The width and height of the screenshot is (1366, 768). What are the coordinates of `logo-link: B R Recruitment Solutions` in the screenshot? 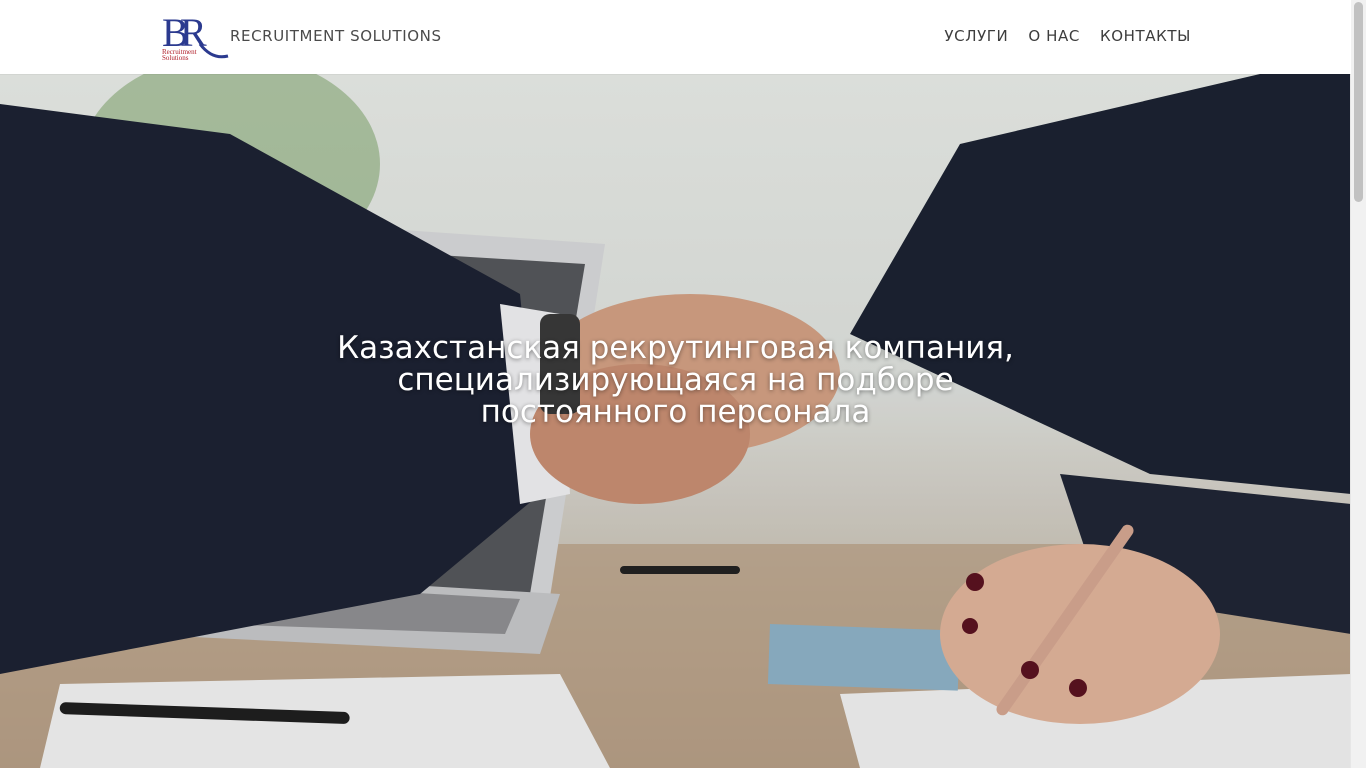 It's located at (195, 36).